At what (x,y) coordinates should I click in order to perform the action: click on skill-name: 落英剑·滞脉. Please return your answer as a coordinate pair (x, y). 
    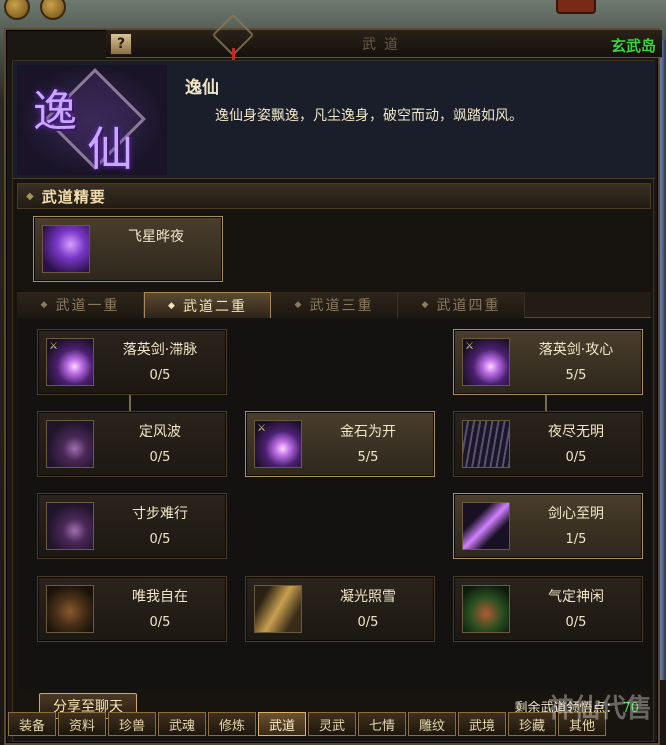
    Looking at the image, I should click on (160, 350).